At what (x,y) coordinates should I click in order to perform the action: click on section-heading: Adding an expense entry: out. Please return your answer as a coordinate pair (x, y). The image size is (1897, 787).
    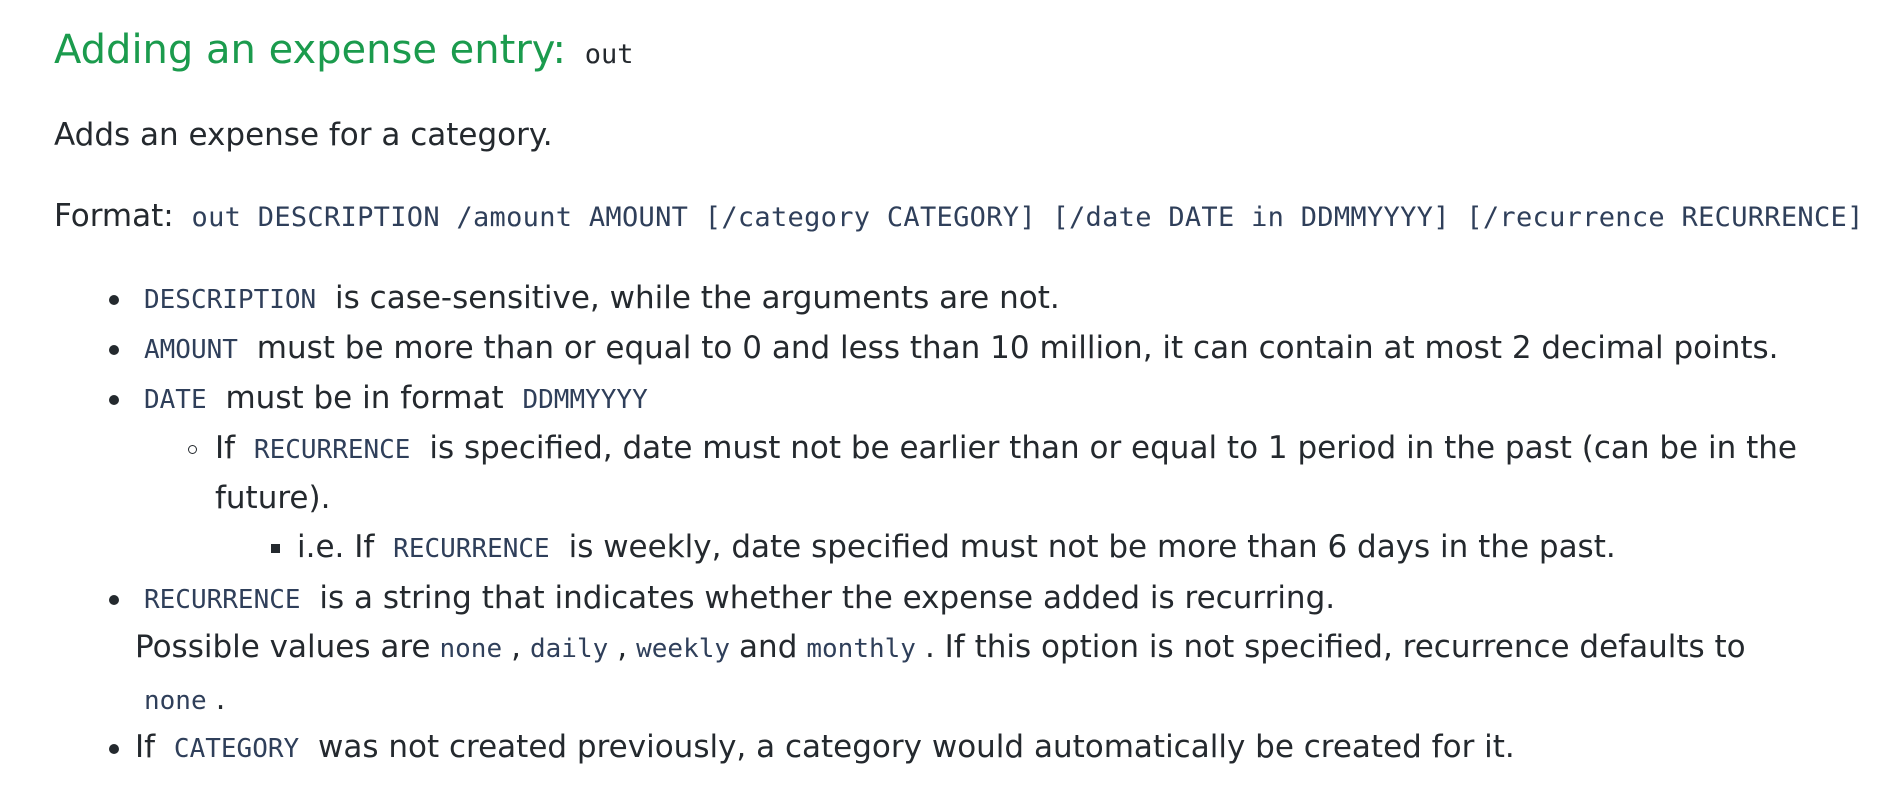
    Looking at the image, I should click on (344, 50).